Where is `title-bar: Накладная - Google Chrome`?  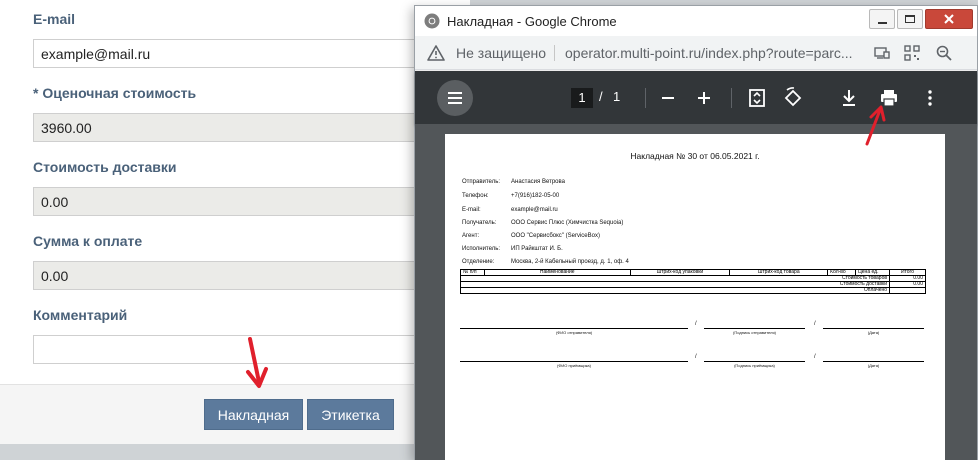 title-bar: Накладная - Google Chrome is located at coordinates (696, 21).